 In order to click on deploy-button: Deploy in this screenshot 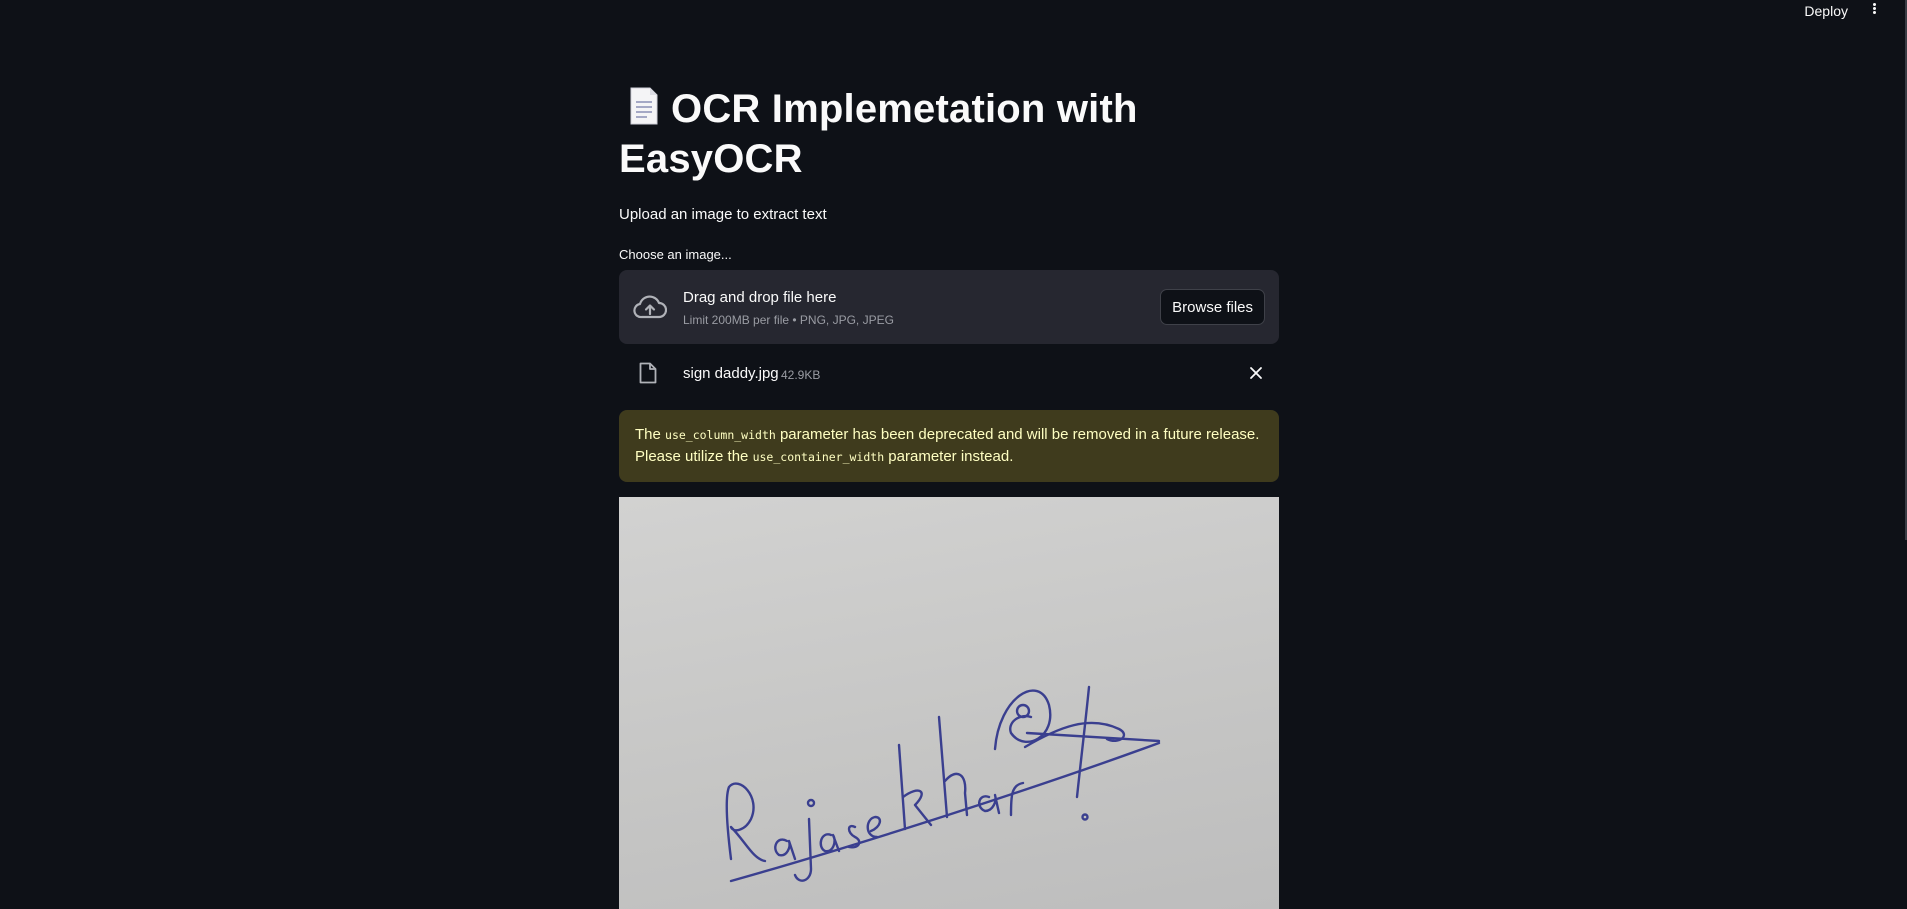, I will do `click(1826, 11)`.